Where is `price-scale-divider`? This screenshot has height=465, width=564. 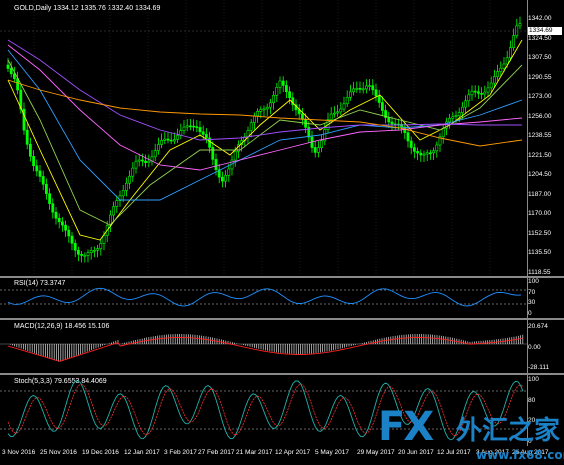 price-scale-divider is located at coordinates (527, 232).